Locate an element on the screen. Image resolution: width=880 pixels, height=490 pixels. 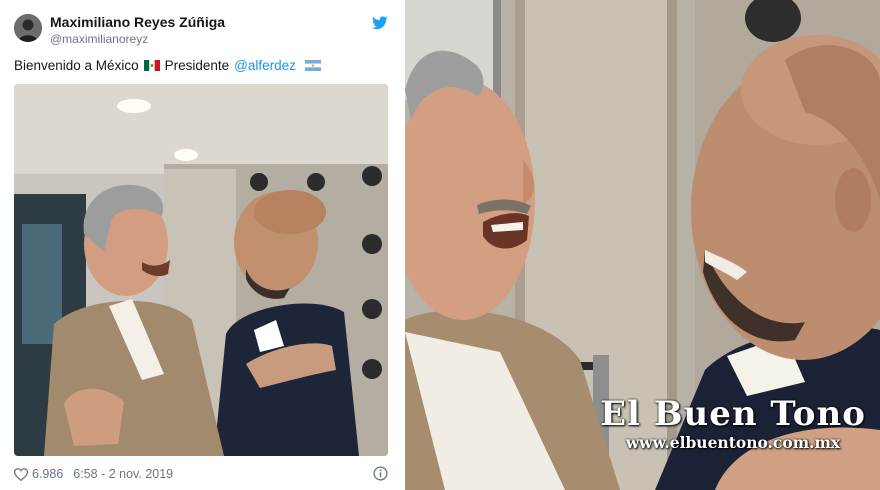
mexico-flag-icon is located at coordinates (151, 65).